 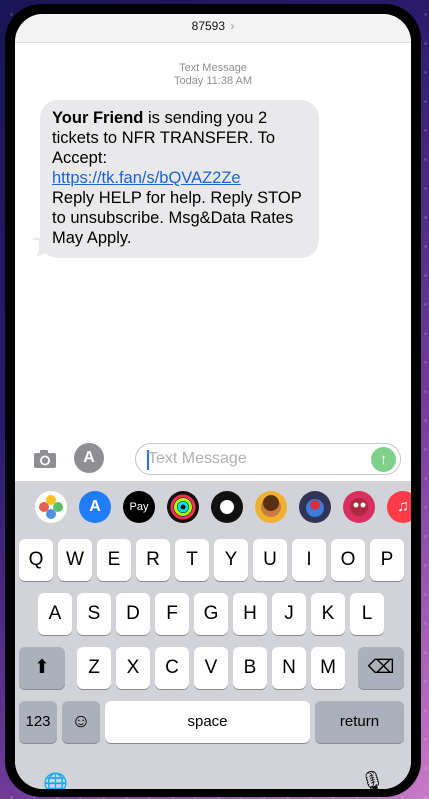 I want to click on key-d: D, so click(x=133, y=614).